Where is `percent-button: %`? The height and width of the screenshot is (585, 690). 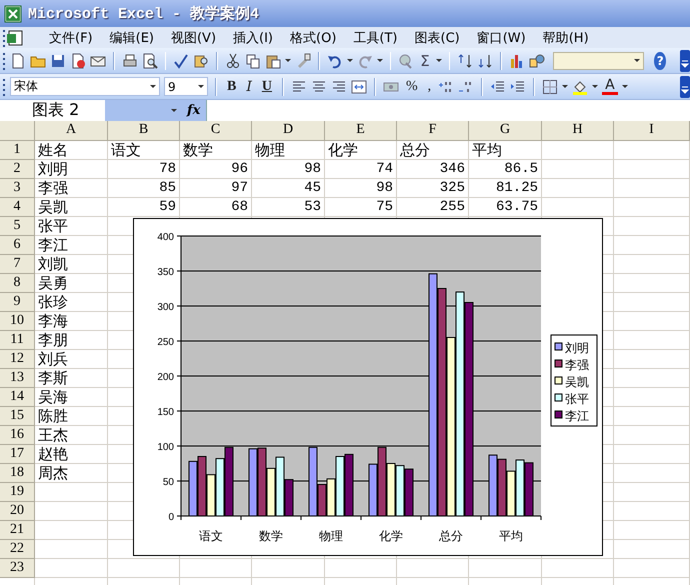 percent-button: % is located at coordinates (412, 86).